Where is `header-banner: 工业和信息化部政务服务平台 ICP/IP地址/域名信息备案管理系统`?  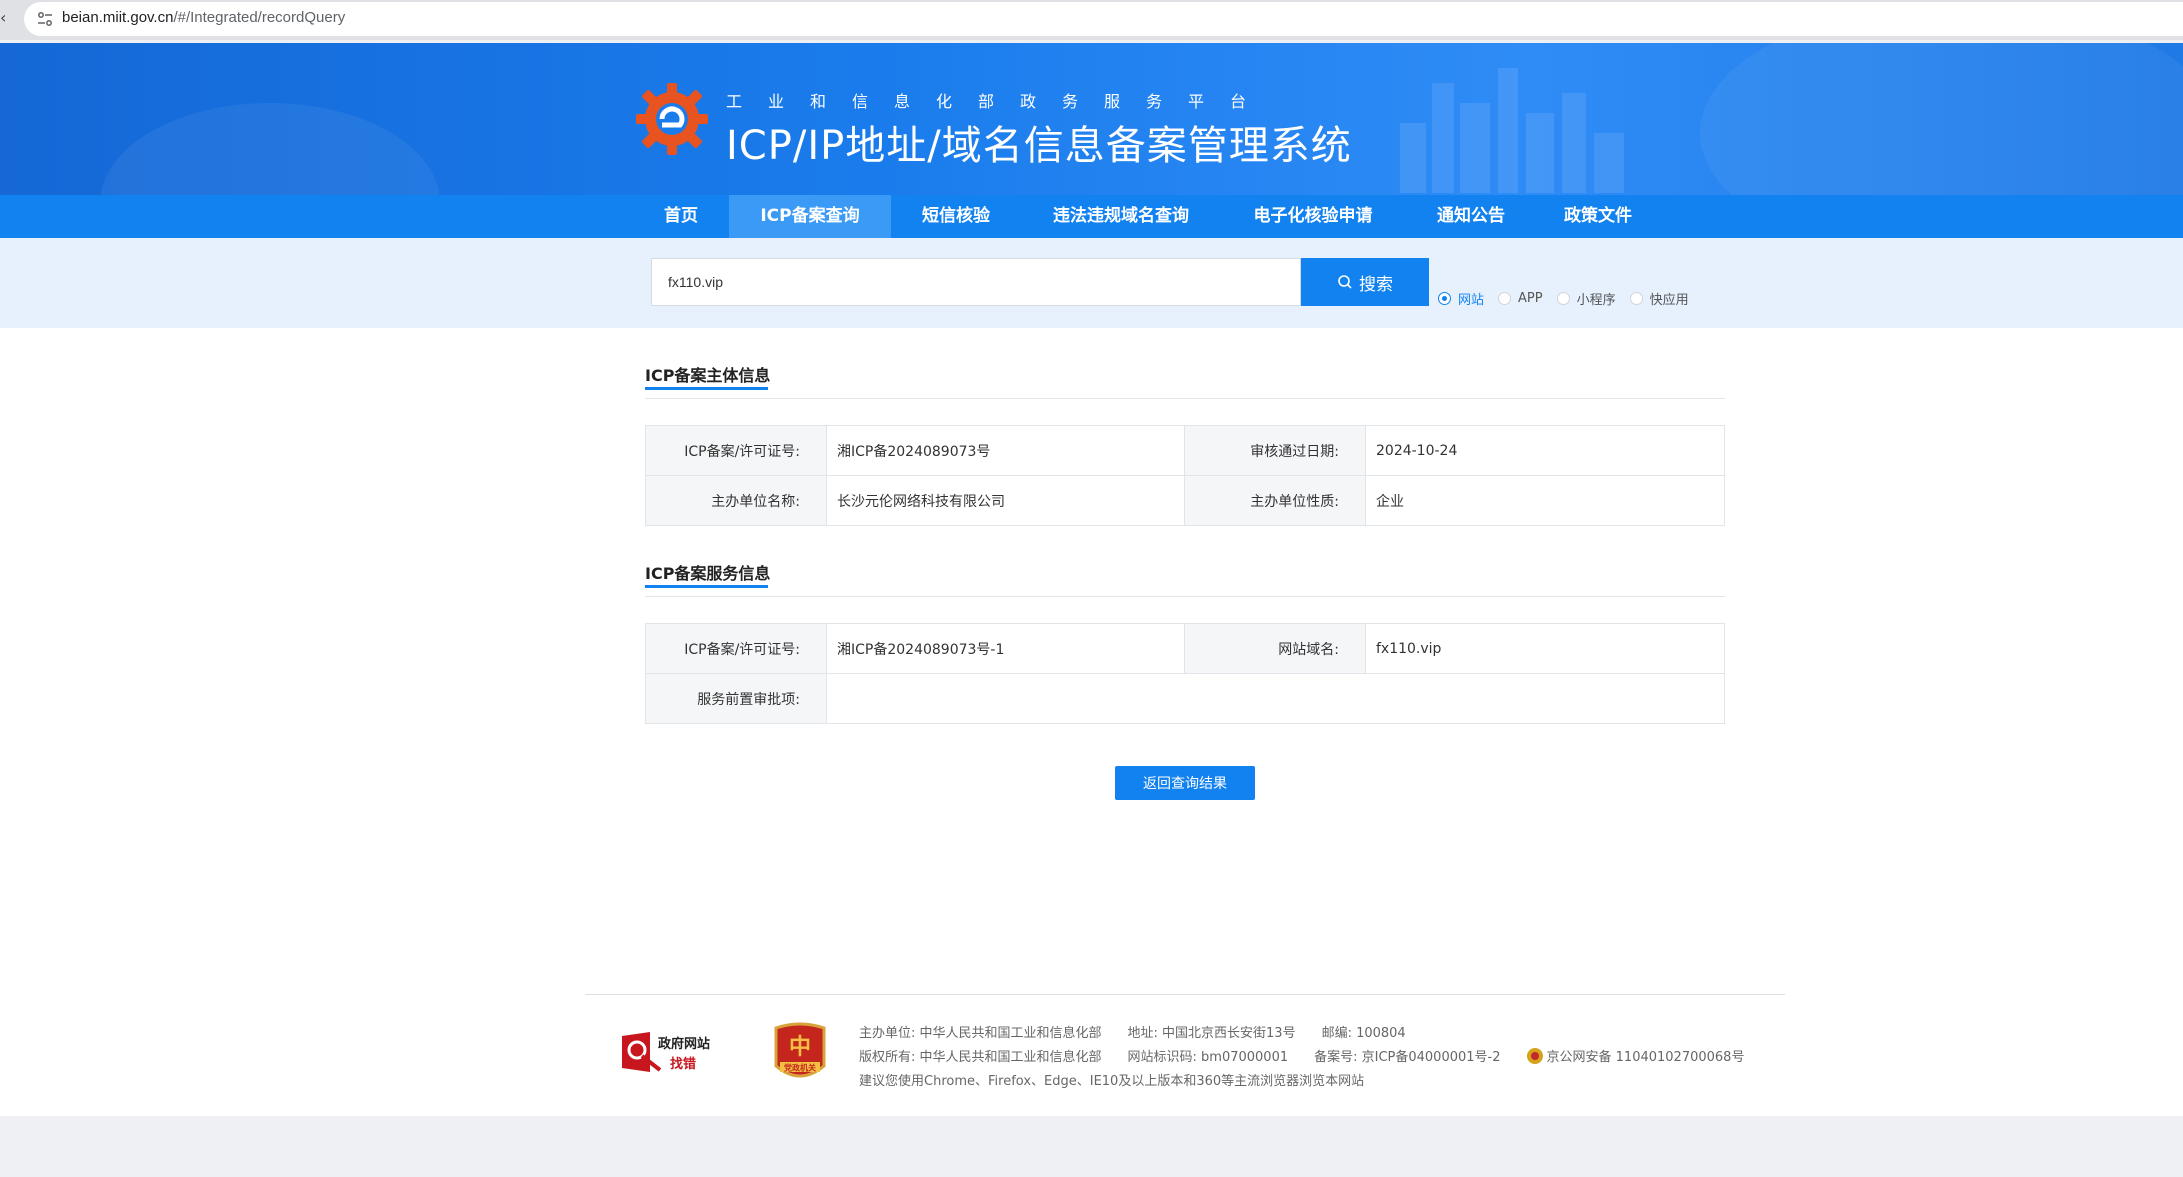 header-banner: 工业和信息化部政务服务平台 ICP/IP地址/域名信息备案管理系统 is located at coordinates (1091, 119).